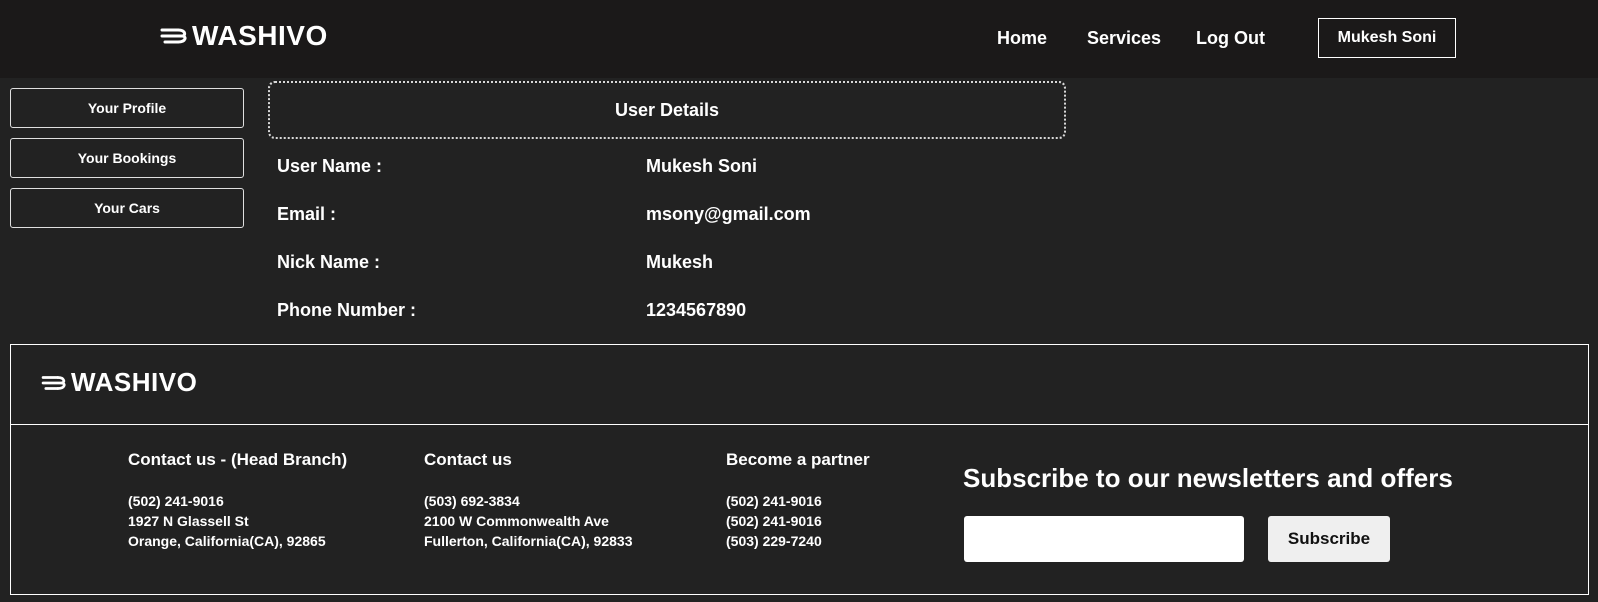  Describe the element at coordinates (774, 521) in the screenshot. I see `partner-phone-2: (502) 241-9016` at that location.